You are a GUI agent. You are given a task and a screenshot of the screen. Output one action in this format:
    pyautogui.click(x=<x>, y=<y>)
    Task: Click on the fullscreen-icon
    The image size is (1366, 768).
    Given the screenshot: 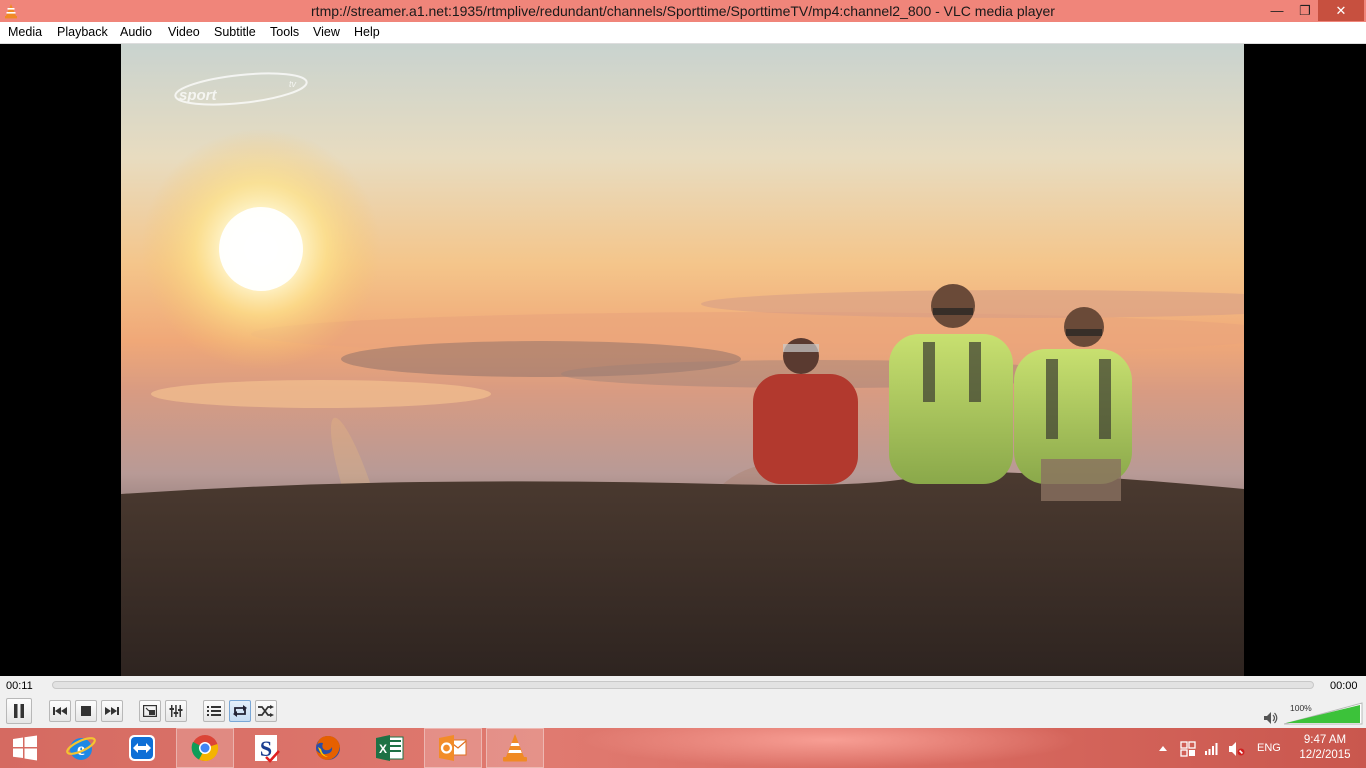 What is the action you would take?
    pyautogui.click(x=150, y=711)
    